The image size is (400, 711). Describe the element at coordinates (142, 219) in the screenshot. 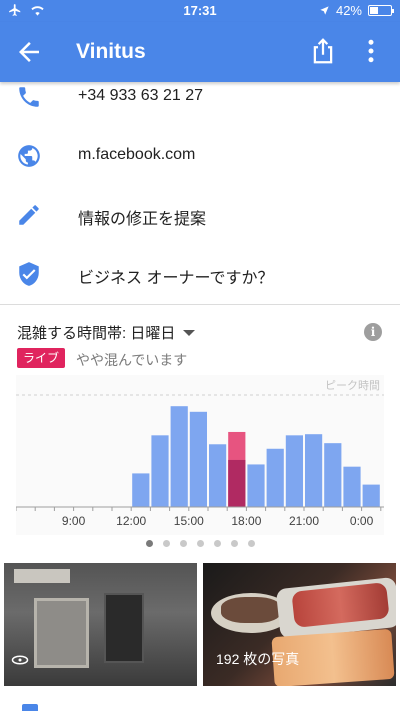

I see `suggest-edit-label: 情報の修正を提案` at that location.